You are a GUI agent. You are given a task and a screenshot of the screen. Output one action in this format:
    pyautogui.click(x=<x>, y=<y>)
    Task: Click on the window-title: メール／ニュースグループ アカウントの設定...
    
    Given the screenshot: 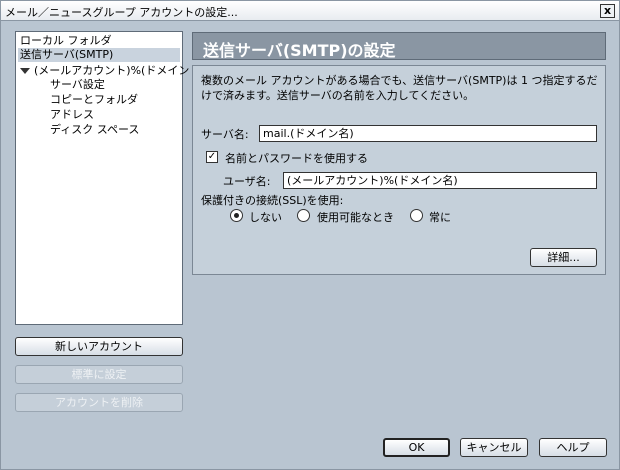 What is the action you would take?
    pyautogui.click(x=121, y=12)
    